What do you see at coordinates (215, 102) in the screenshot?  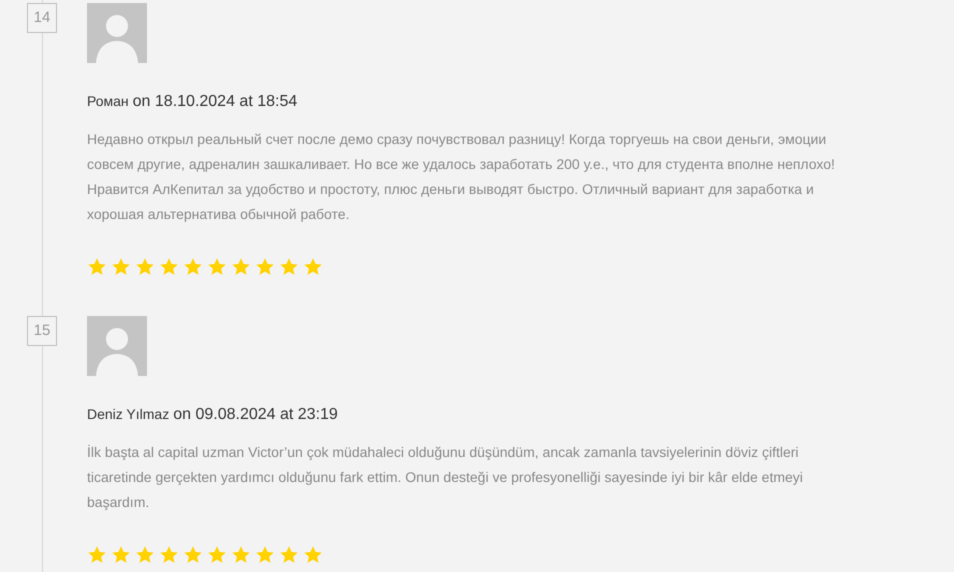 I see `comment-date: on 18.10.2024 at 18:54` at bounding box center [215, 102].